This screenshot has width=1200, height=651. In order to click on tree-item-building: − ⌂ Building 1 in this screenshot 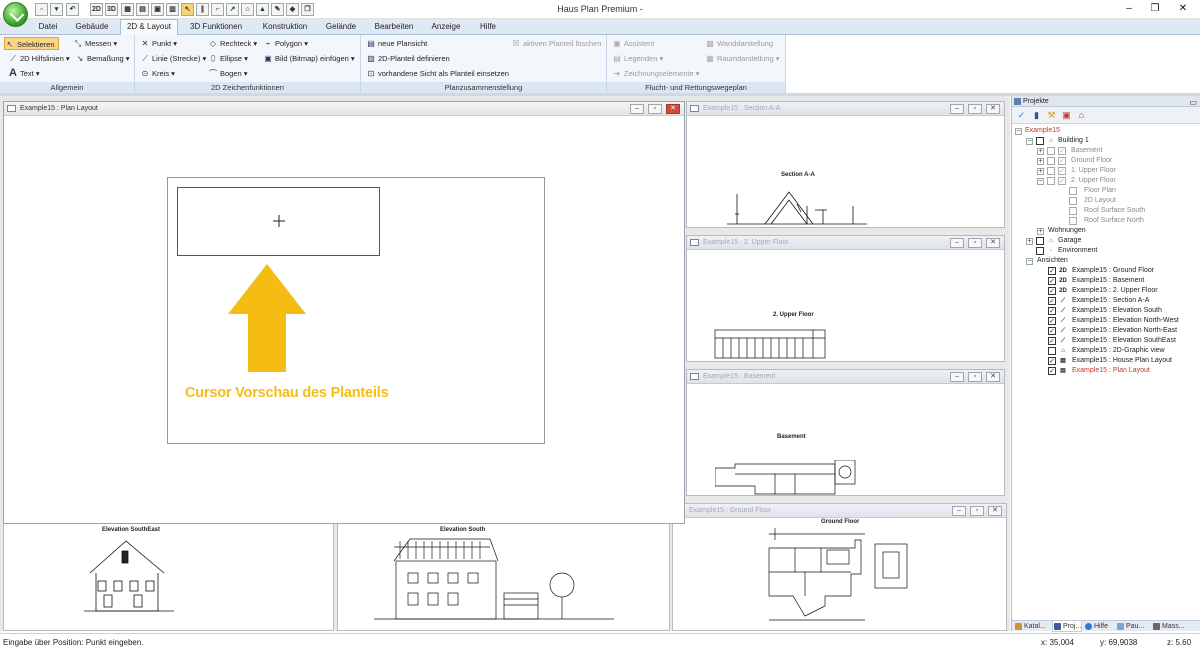, I will do `click(1057, 141)`.